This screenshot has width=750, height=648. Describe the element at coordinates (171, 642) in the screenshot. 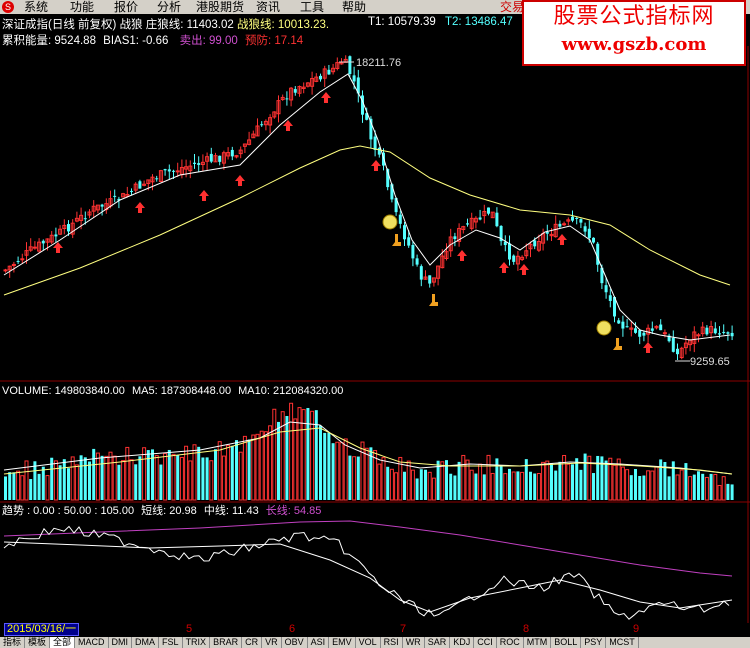

I see `tab-fsl: FSL` at that location.